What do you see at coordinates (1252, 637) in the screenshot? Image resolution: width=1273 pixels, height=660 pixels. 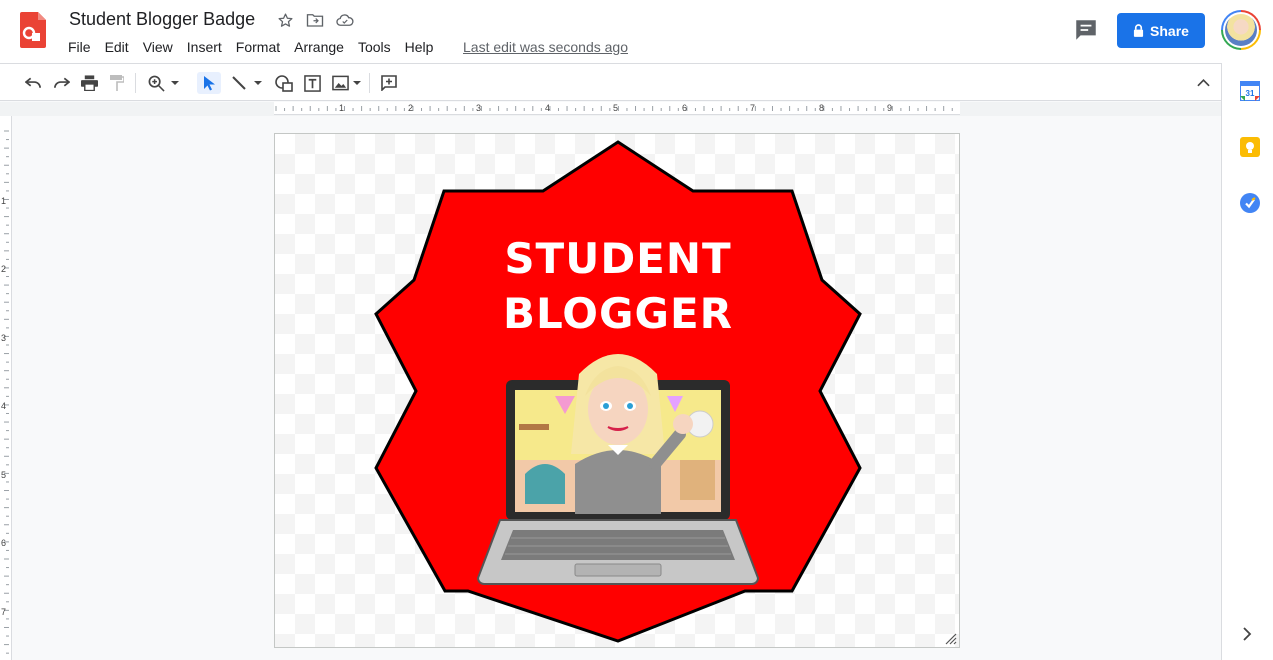 I see `expand-panel-icon` at bounding box center [1252, 637].